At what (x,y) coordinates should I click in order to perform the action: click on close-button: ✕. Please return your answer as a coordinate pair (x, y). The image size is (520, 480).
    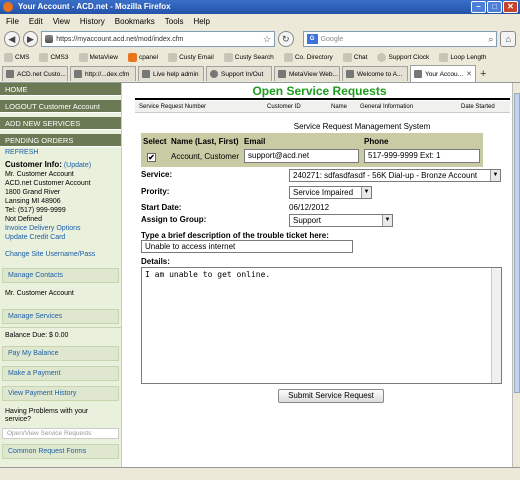
    Looking at the image, I should click on (510, 7).